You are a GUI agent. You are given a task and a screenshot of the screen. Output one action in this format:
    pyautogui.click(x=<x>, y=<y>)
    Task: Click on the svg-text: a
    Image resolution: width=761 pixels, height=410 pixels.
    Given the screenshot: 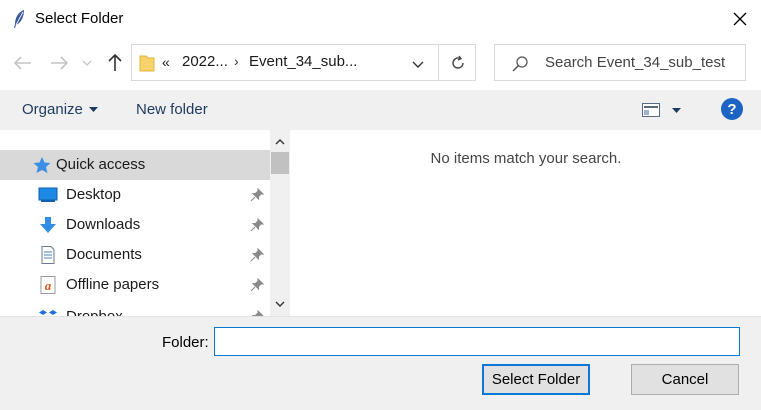 What is the action you would take?
    pyautogui.click(x=48, y=285)
    